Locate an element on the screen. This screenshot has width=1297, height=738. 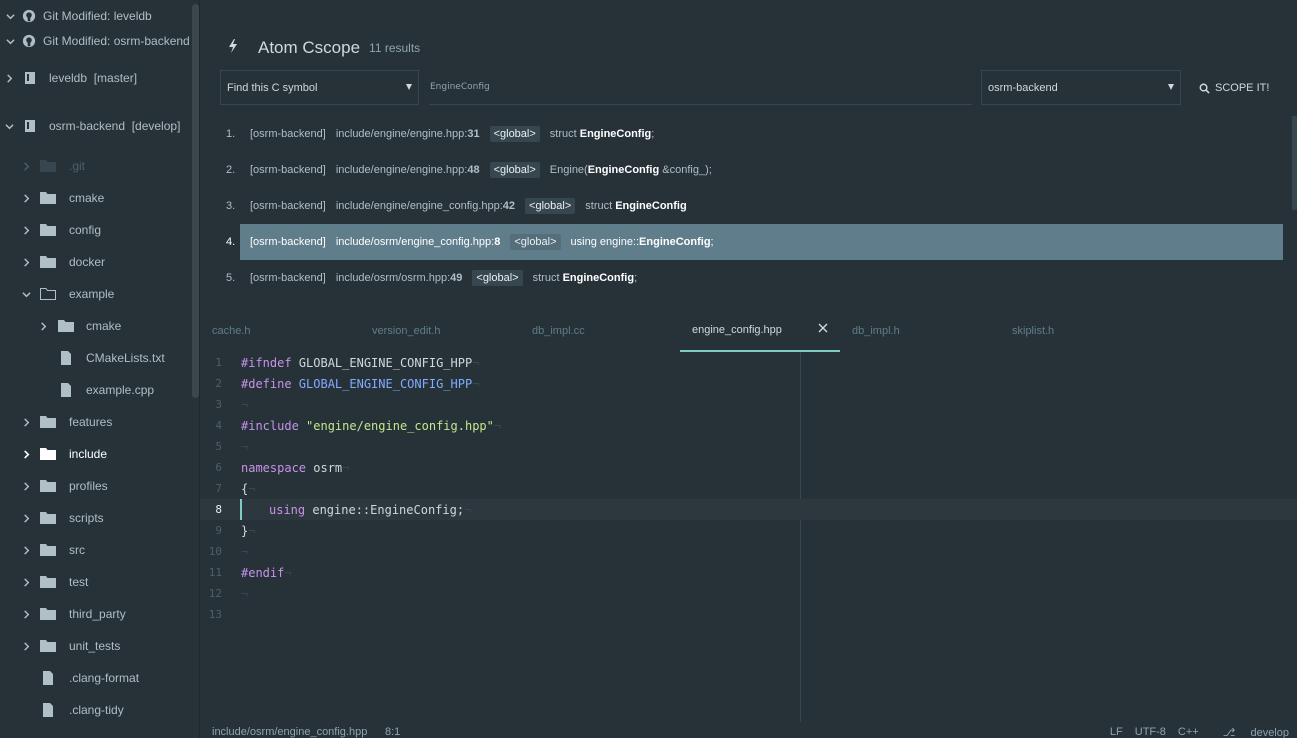
tree-item-clang-tidy: .clang-tidy is located at coordinates (96, 710).